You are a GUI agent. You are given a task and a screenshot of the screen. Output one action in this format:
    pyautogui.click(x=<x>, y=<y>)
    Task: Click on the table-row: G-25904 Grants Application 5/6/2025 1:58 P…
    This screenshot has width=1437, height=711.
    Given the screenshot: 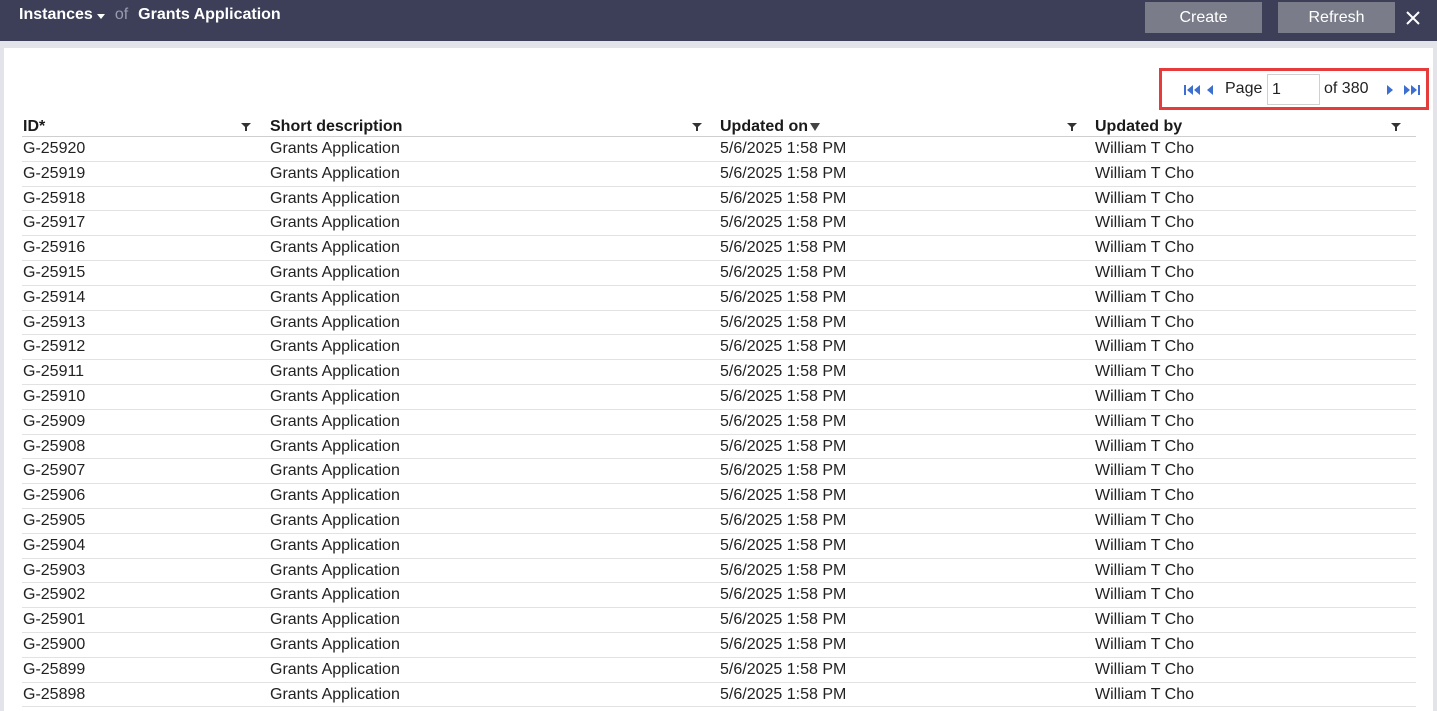 What is the action you would take?
    pyautogui.click(x=719, y=546)
    